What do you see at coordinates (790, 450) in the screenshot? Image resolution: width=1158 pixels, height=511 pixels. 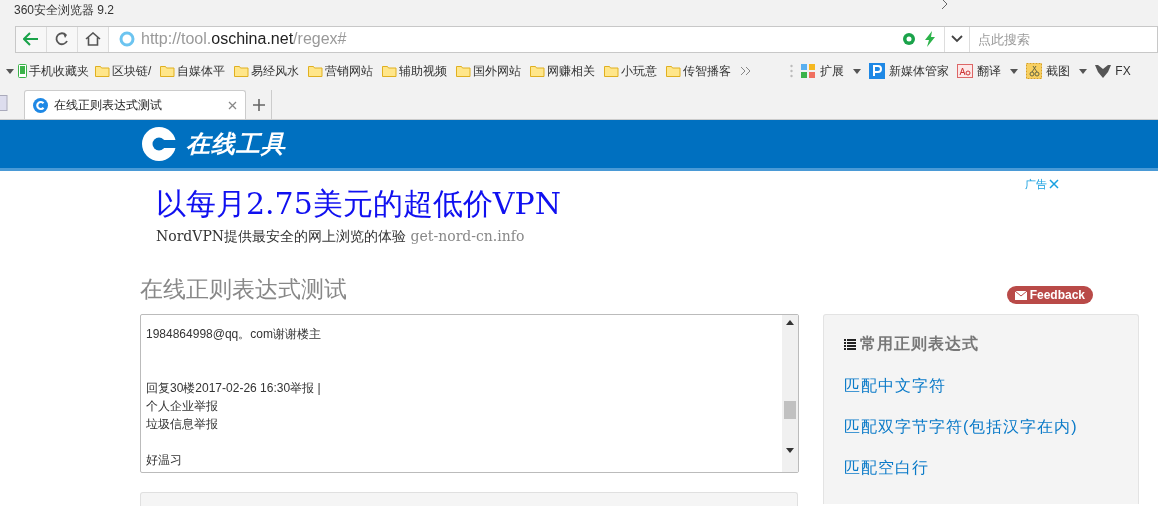 I see `scroll-down-icon` at bounding box center [790, 450].